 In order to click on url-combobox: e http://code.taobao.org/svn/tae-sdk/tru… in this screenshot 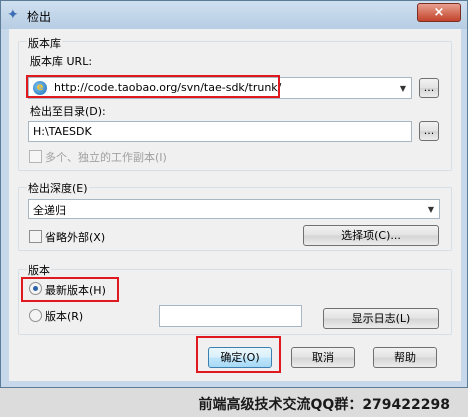, I will do `click(220, 88)`.